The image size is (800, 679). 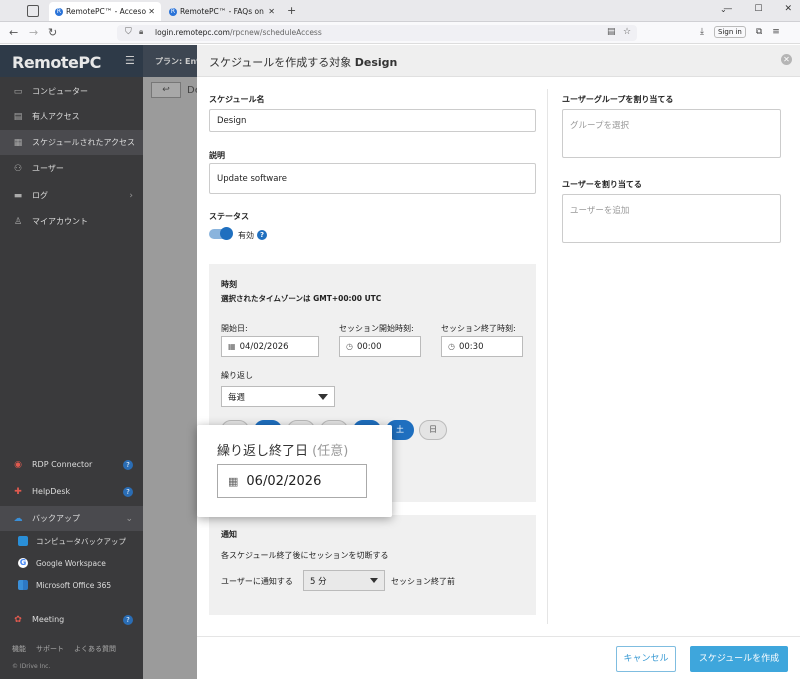 I want to click on sidebar-item-attended-access: ▤ 有人アクセス, so click(x=71, y=116).